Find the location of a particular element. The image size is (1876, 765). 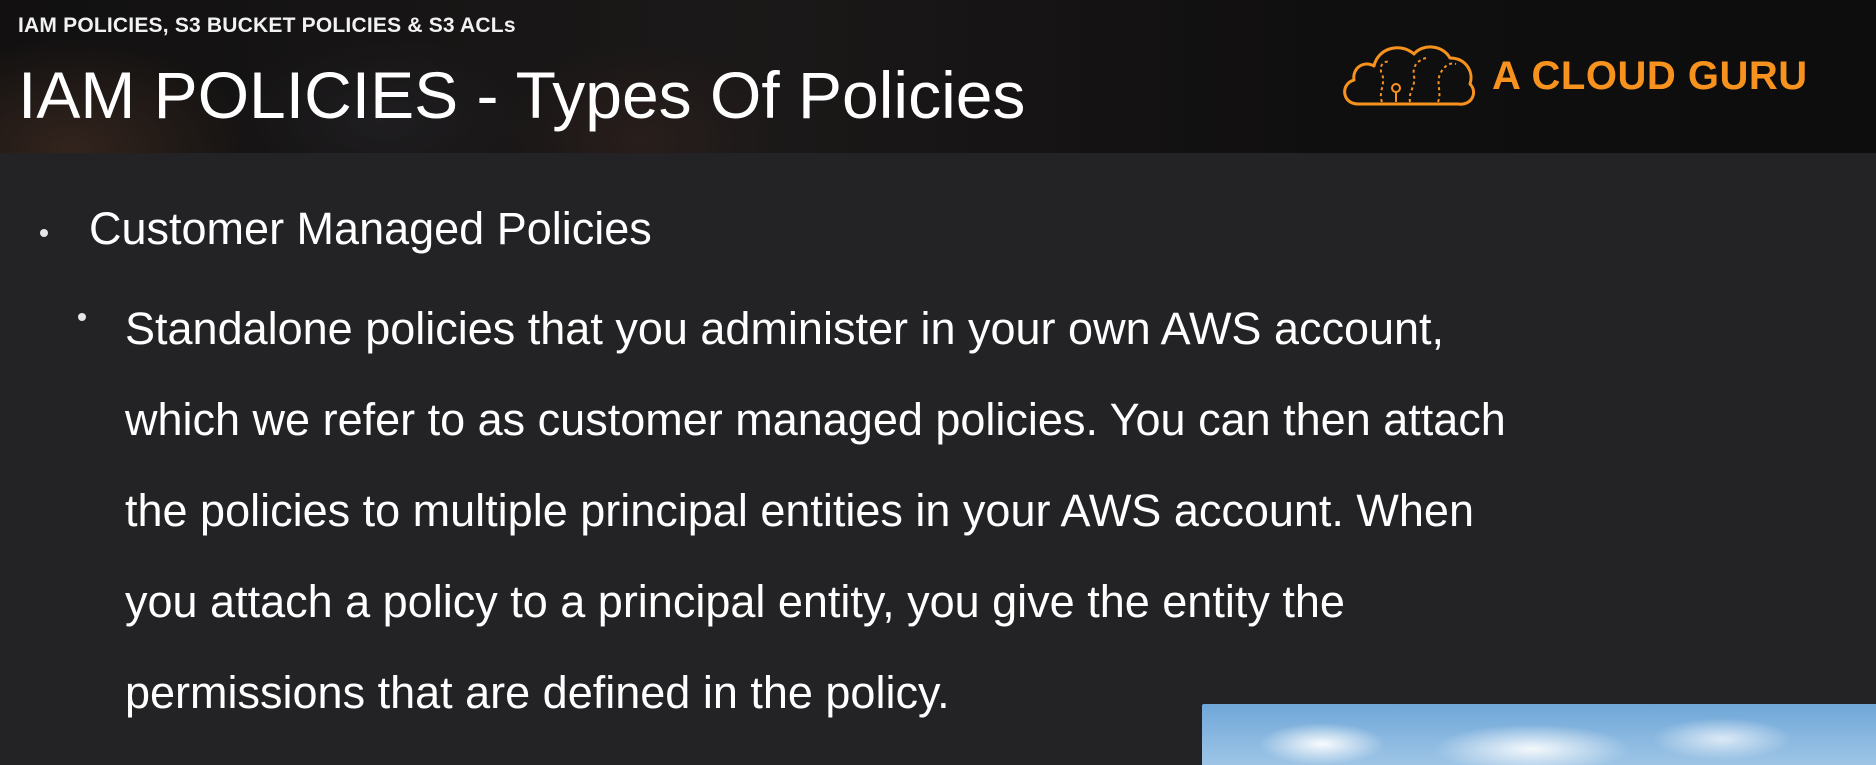

bullet-text: Customer Managed Policies is located at coordinates (370, 228).